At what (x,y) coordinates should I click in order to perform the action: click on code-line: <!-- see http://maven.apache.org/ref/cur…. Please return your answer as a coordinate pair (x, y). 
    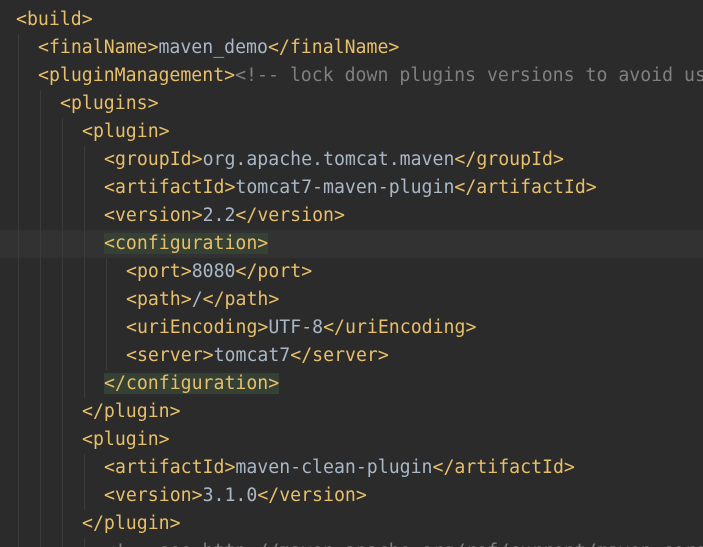
    Looking at the image, I should click on (351, 542).